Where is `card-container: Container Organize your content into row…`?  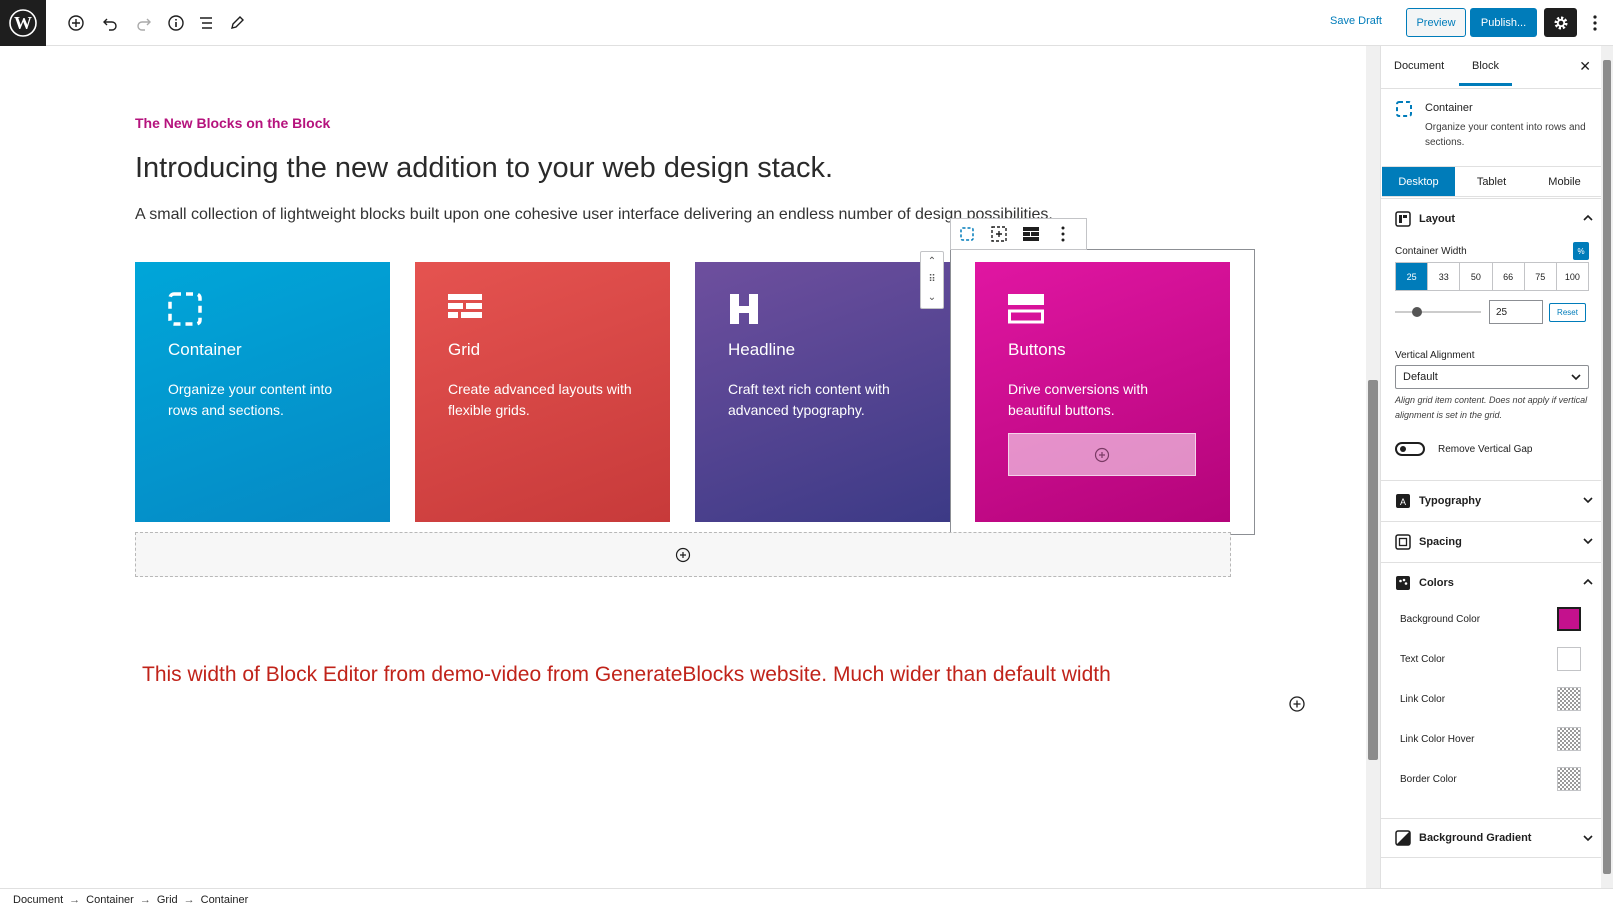
card-container: Container Organize your content into row… is located at coordinates (262, 392).